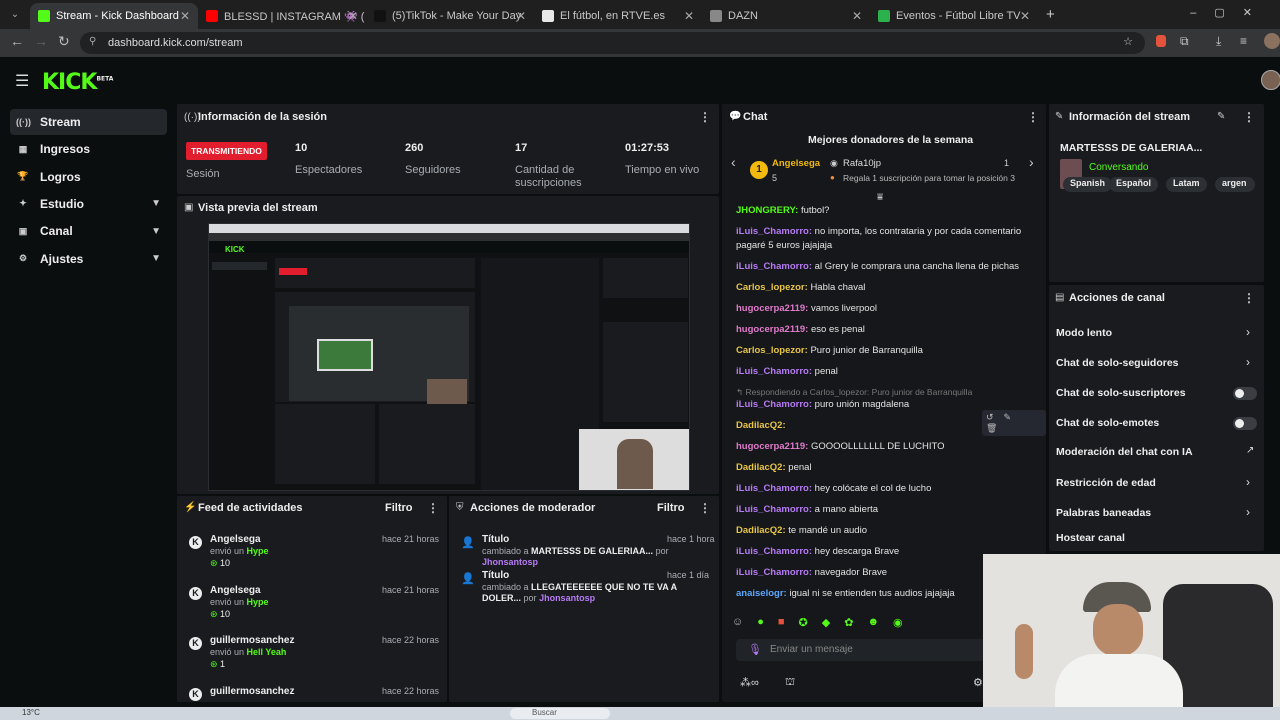 The width and height of the screenshot is (1280, 720). Describe the element at coordinates (898, 624) in the screenshot. I see `emote-icon: ◉` at that location.